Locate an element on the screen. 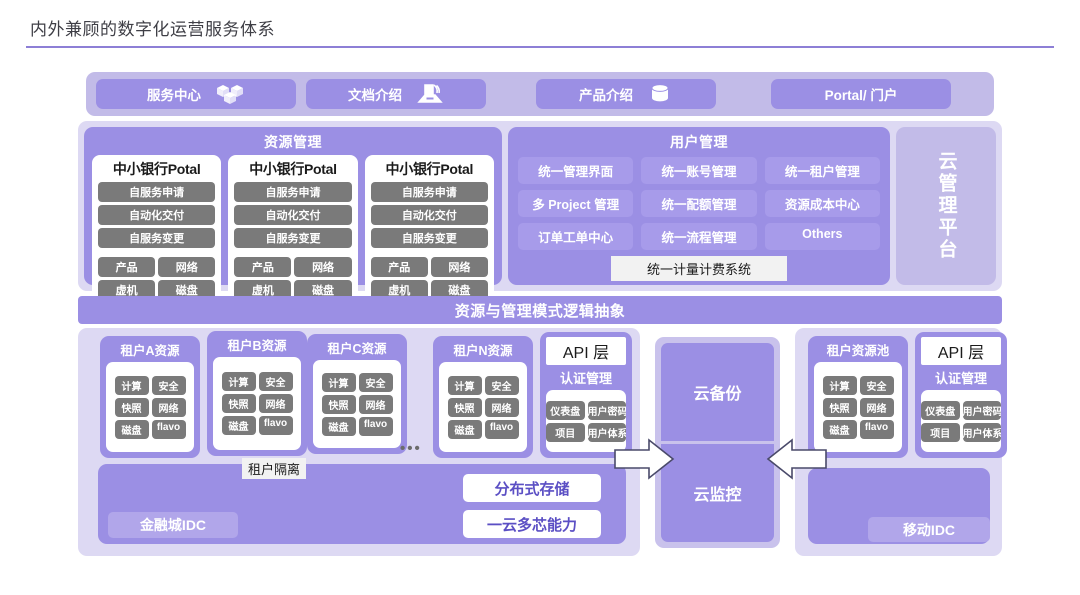  user-management-item: 统一租户管理 is located at coordinates (822, 170).